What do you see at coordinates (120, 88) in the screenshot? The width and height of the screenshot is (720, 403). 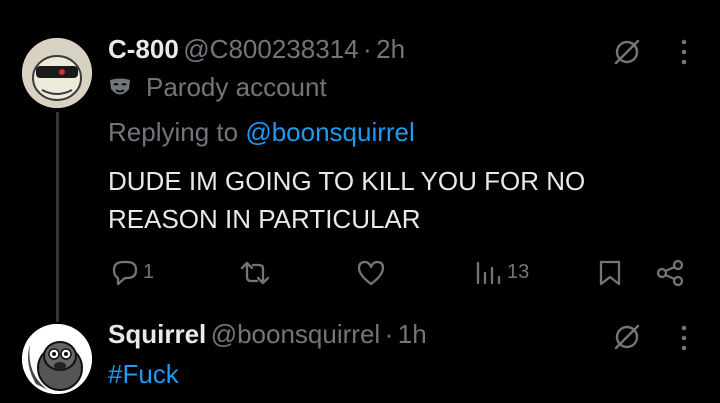 I see `parody-mask-icon` at bounding box center [120, 88].